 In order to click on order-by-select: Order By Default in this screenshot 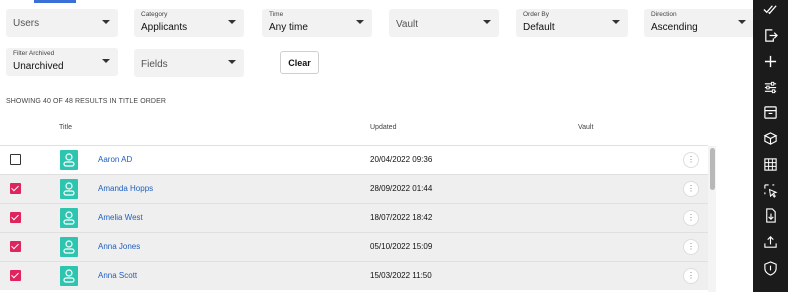, I will do `click(572, 23)`.